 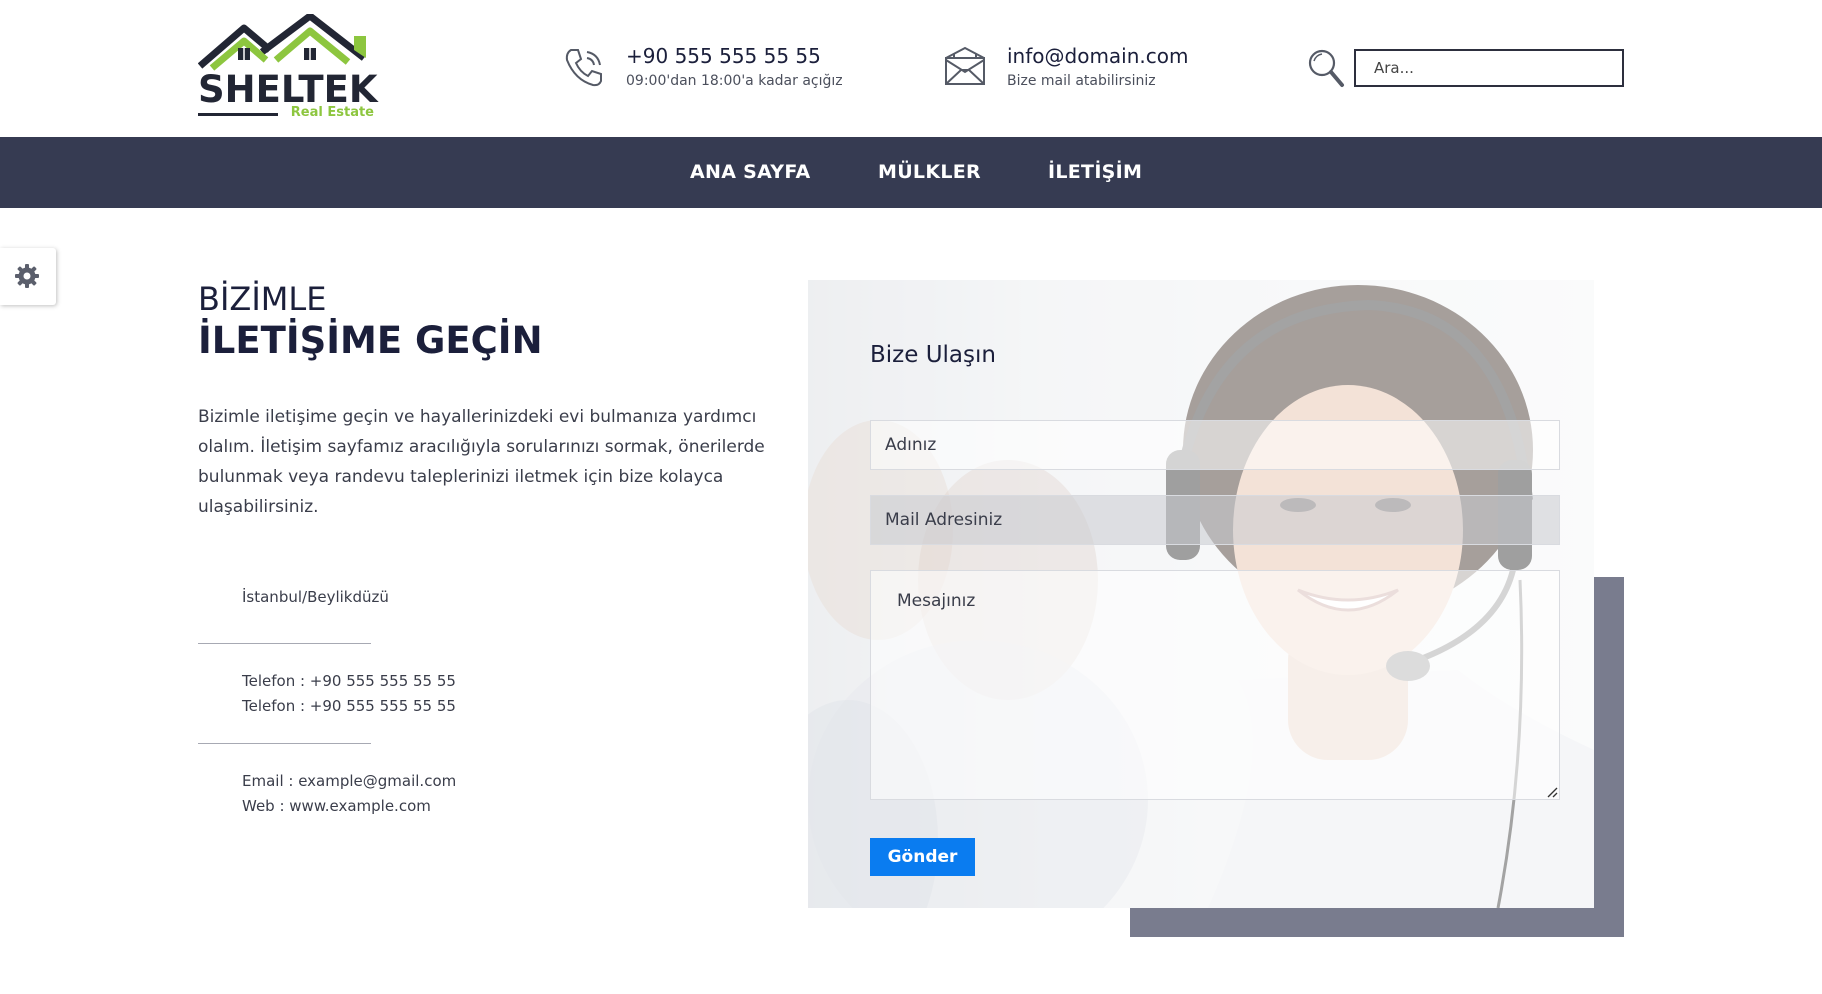 I want to click on house-roof-logo, so click(x=282, y=42).